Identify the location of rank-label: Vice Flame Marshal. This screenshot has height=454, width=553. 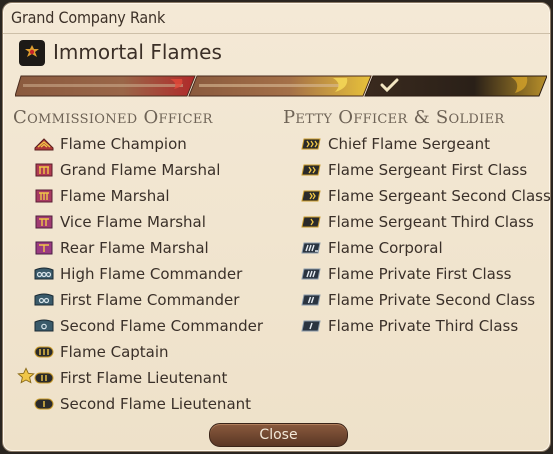
(133, 222).